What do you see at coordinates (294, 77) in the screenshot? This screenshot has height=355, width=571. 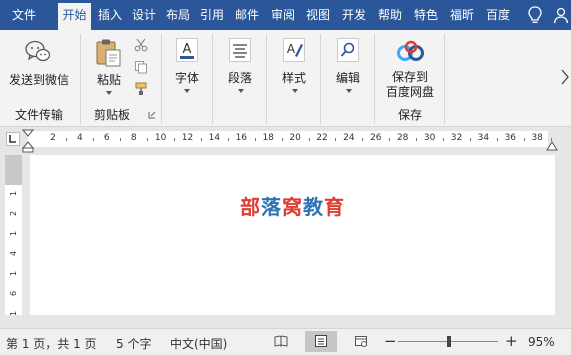 I see `styles-button: 样式` at bounding box center [294, 77].